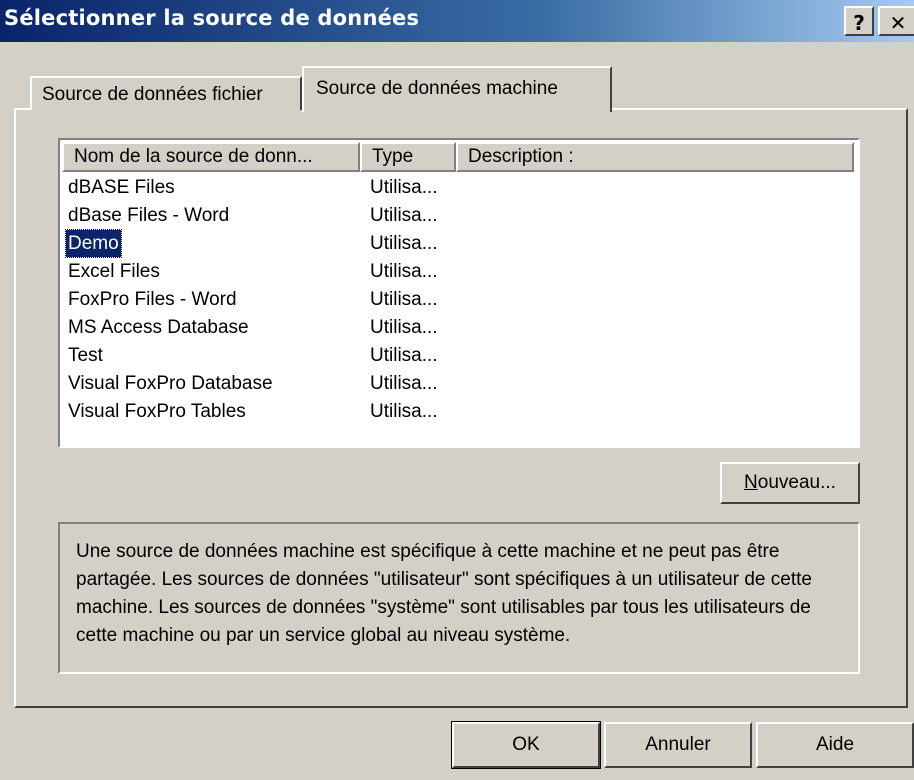 The height and width of the screenshot is (780, 914). I want to click on tab-file-dsn-label: Source de données fichier, so click(152, 94).